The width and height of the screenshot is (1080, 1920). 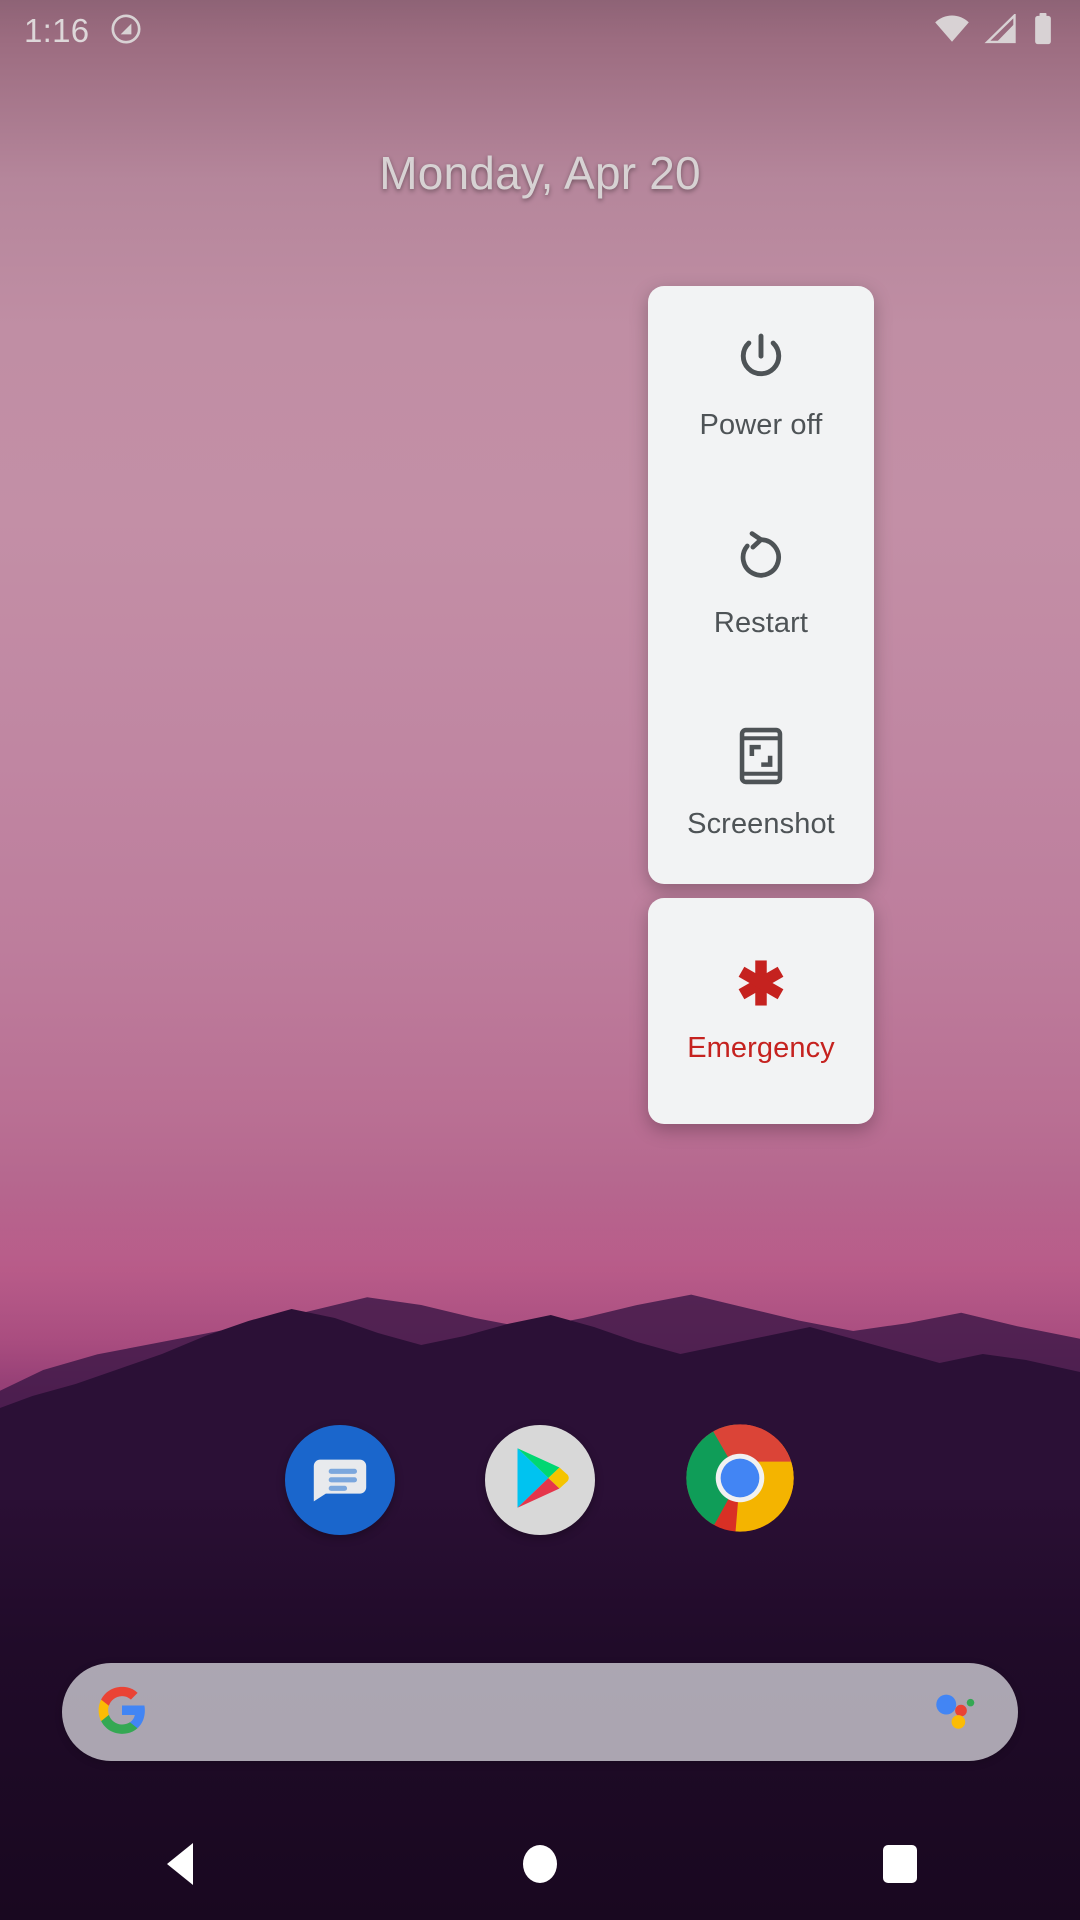 I want to click on status-bar-right, so click(x=994, y=31).